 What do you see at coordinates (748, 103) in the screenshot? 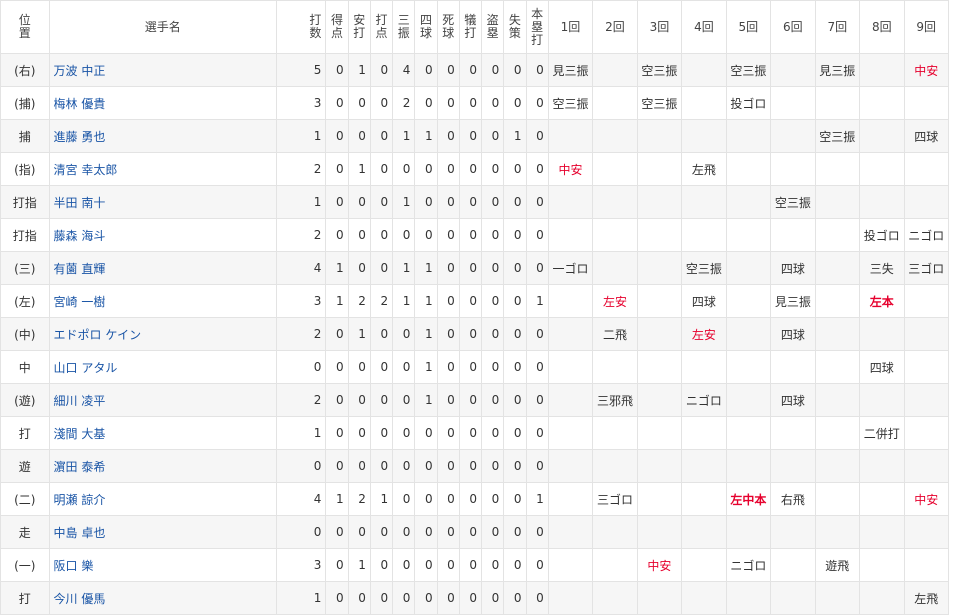
I see `inning-result-5: 投ゴロ` at bounding box center [748, 103].